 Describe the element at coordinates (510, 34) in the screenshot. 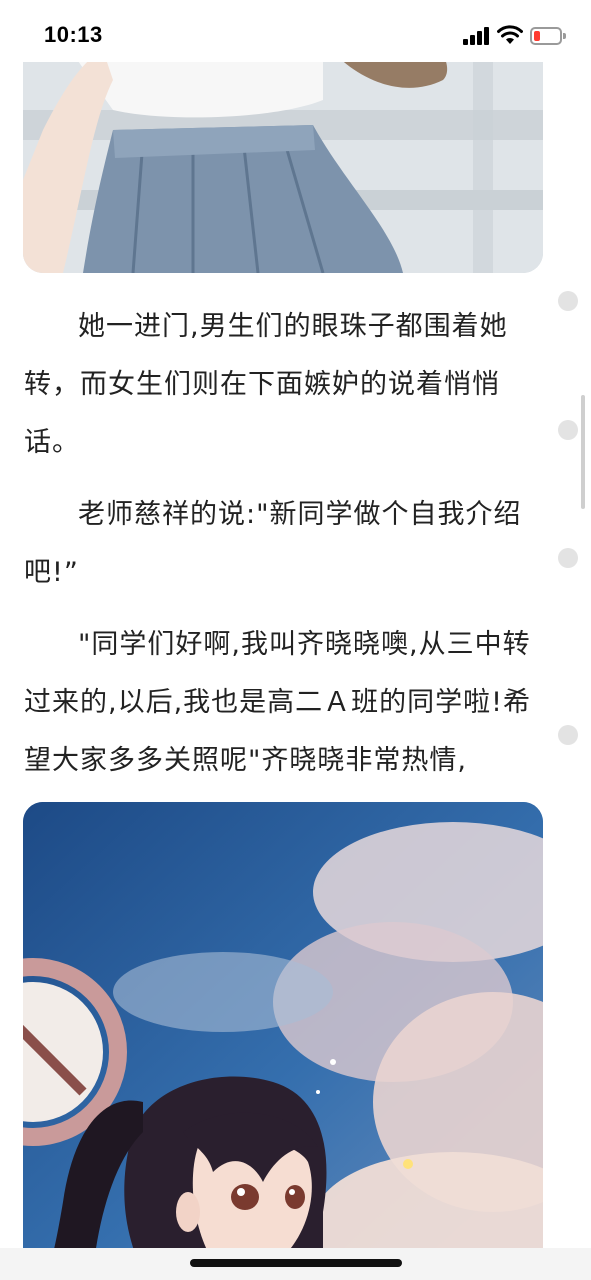

I see `wifi-icon` at that location.